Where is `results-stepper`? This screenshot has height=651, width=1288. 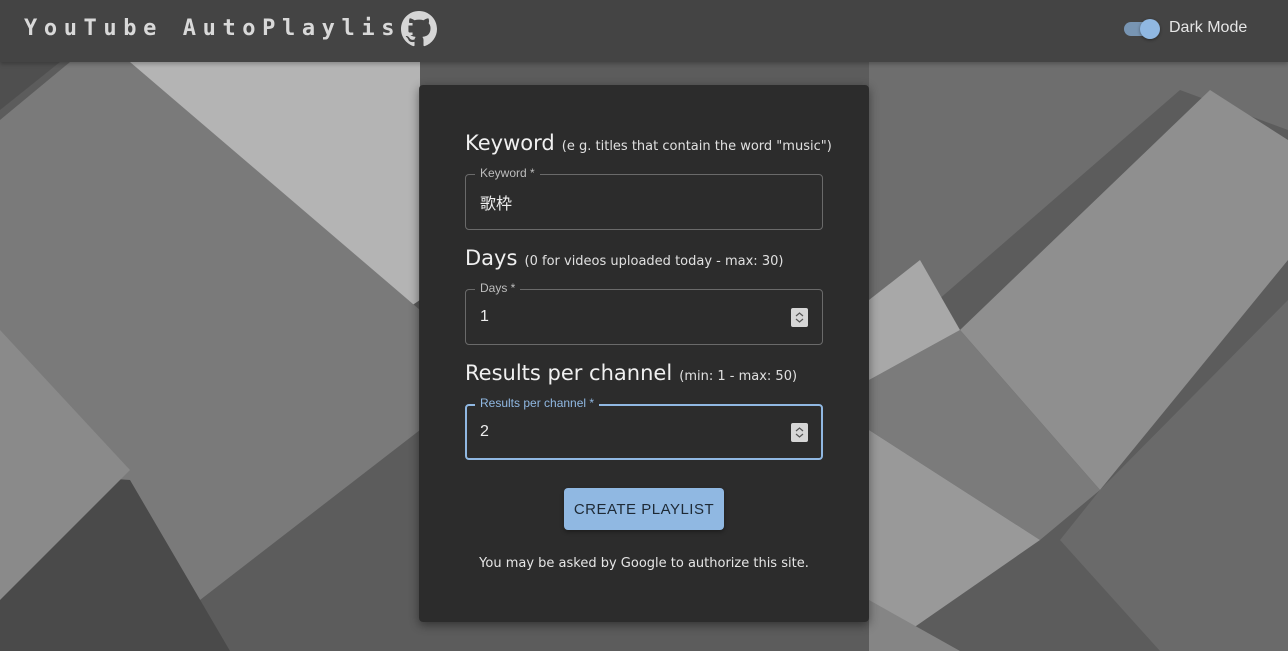
results-stepper is located at coordinates (799, 432).